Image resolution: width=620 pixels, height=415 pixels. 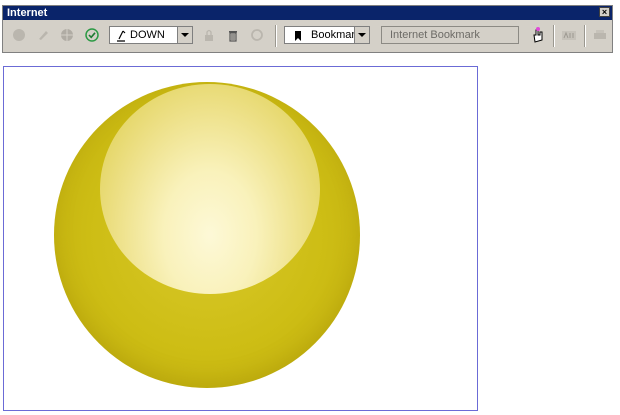 I want to click on edit-button, so click(x=43, y=35).